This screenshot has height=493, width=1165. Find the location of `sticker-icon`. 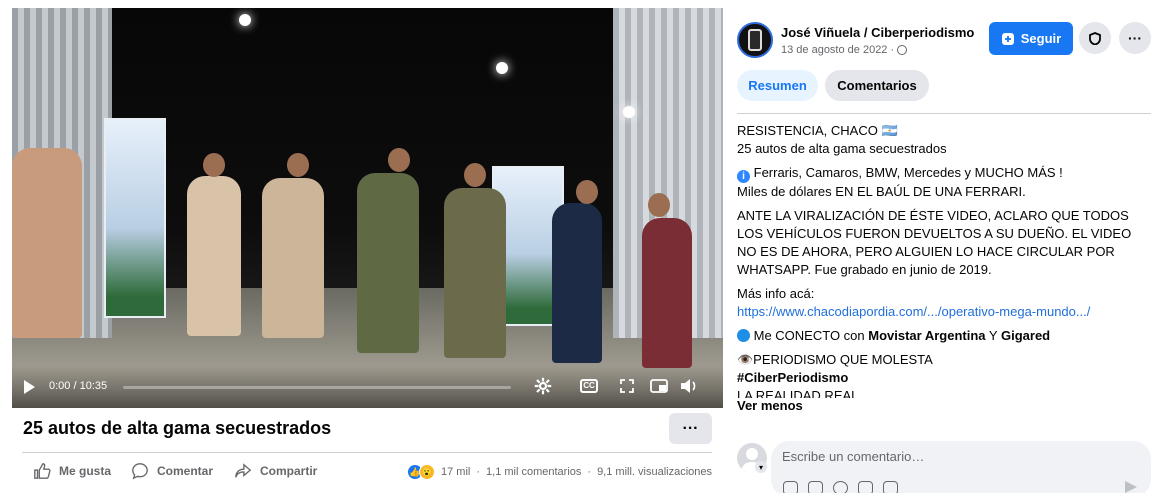

sticker-icon is located at coordinates (815, 487).